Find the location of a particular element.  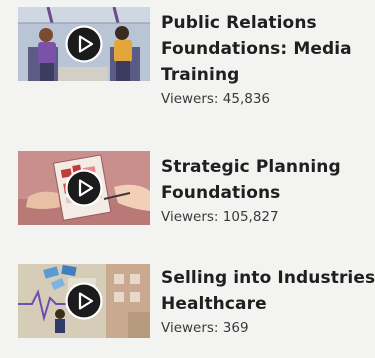

course-title: Strategic Planning Foundations is located at coordinates (268, 180).